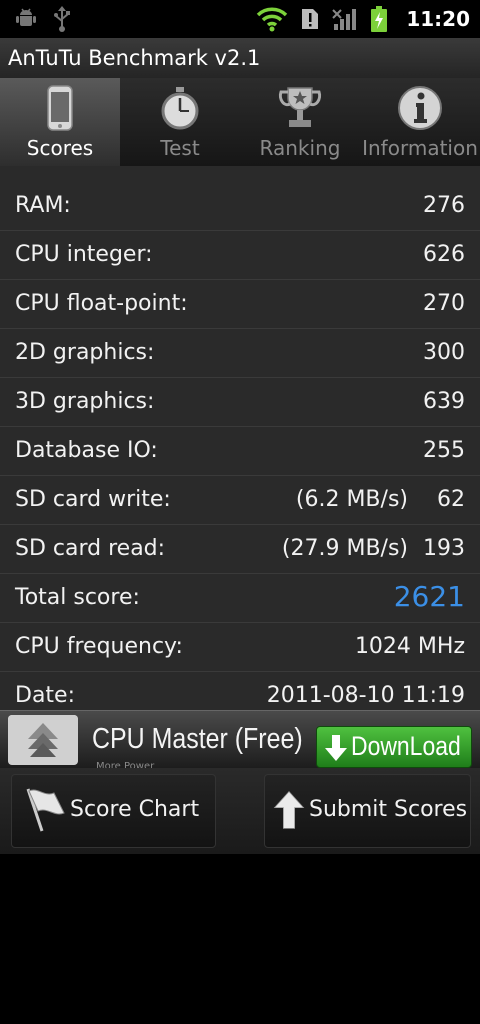 The image size is (480, 1024). I want to click on usb-icon, so click(62, 19).